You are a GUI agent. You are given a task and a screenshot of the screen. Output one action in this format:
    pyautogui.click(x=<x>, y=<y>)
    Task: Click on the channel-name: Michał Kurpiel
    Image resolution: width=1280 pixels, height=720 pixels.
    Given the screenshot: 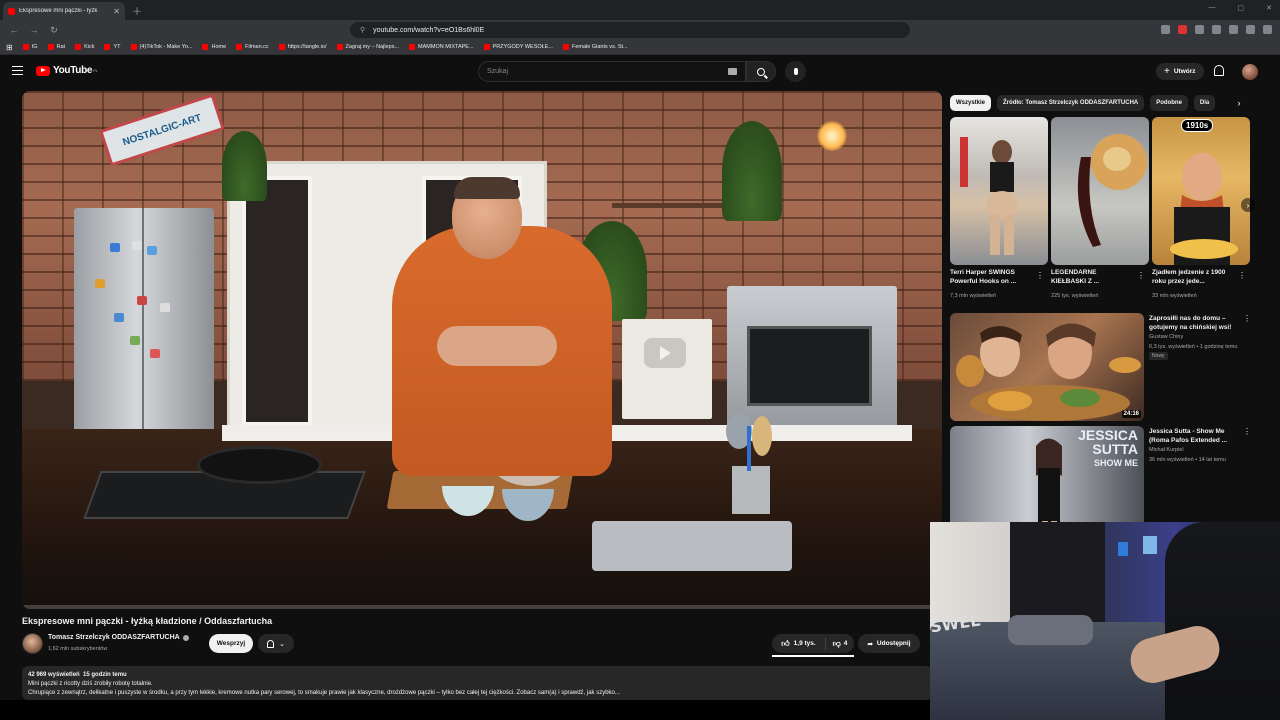 What is the action you would take?
    pyautogui.click(x=1166, y=450)
    